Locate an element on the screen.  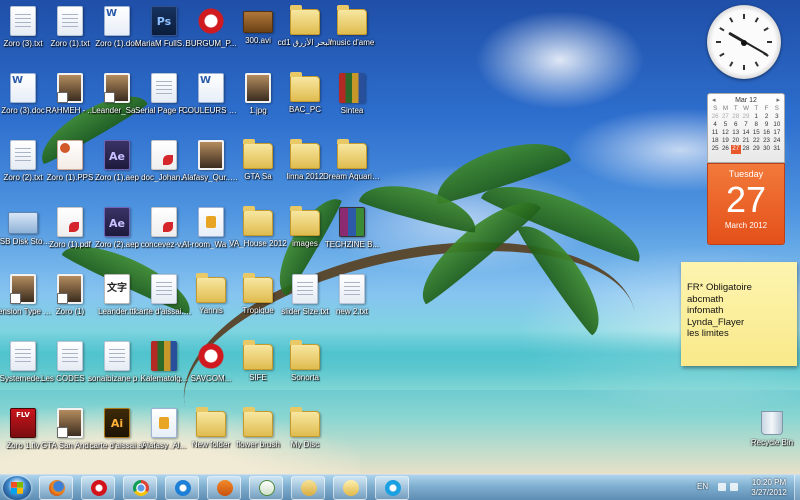
calendar-day: 12 is located at coordinates (725, 133).